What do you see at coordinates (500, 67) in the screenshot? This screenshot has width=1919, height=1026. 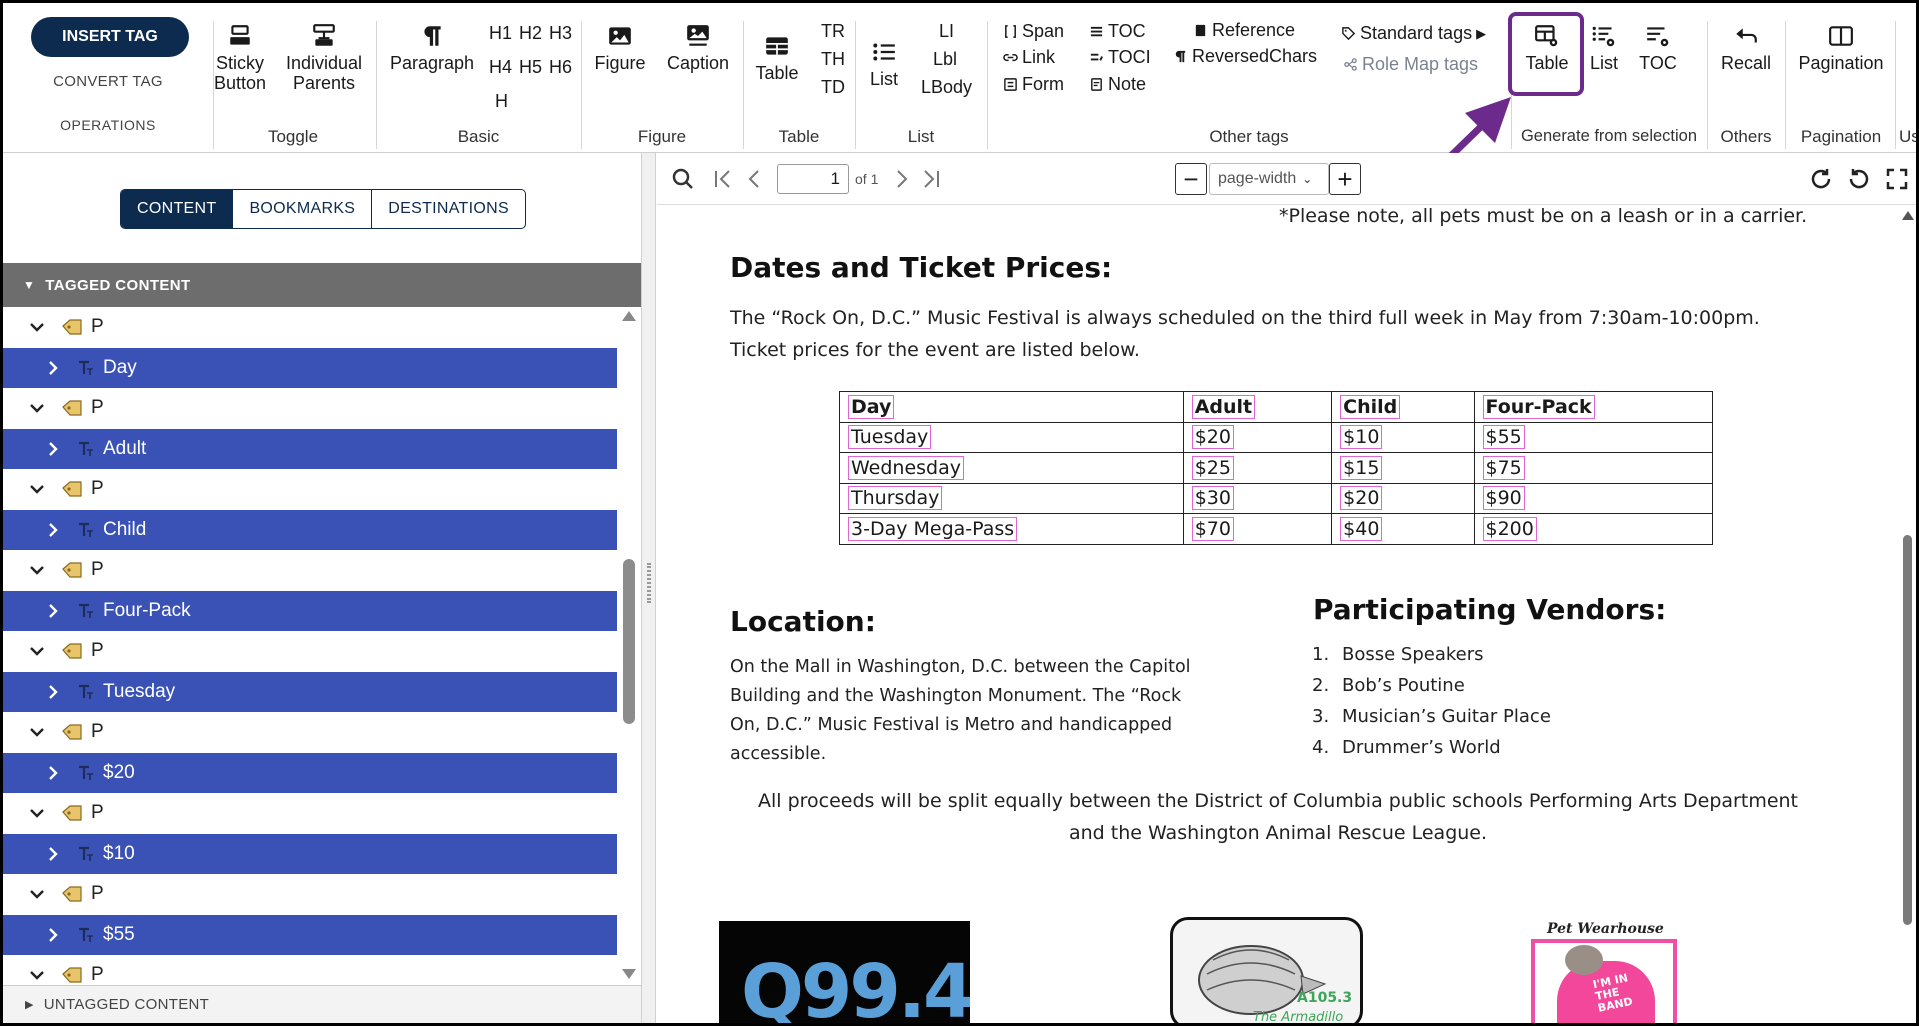 I see `h4-button: H4` at bounding box center [500, 67].